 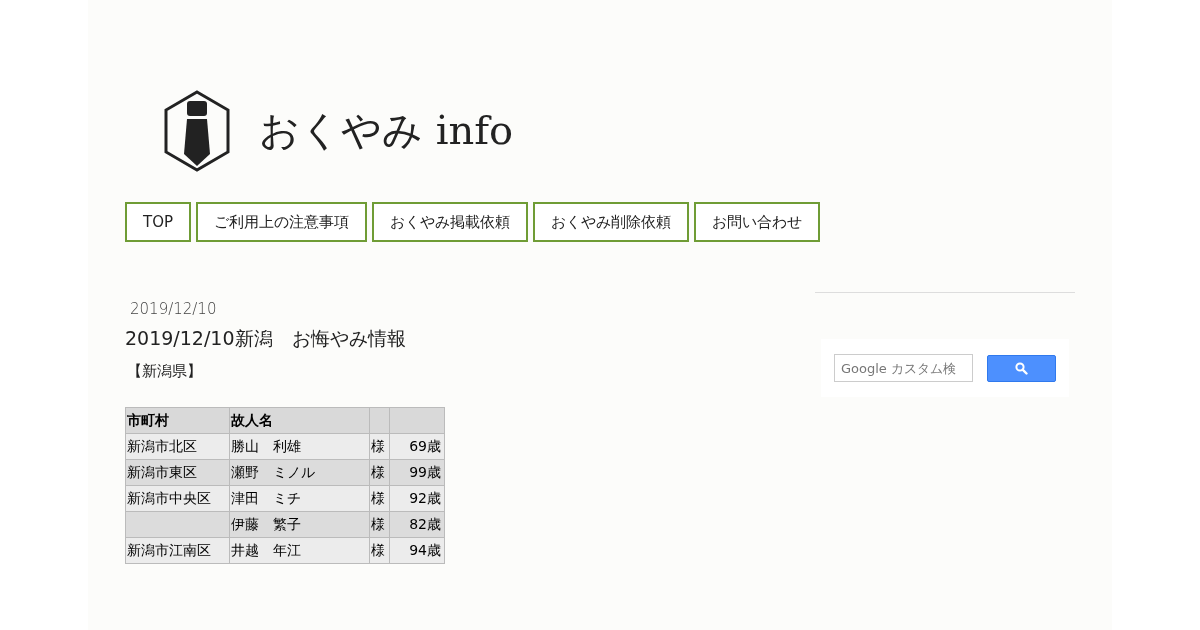 I want to click on nav-link: TOP, so click(x=158, y=222).